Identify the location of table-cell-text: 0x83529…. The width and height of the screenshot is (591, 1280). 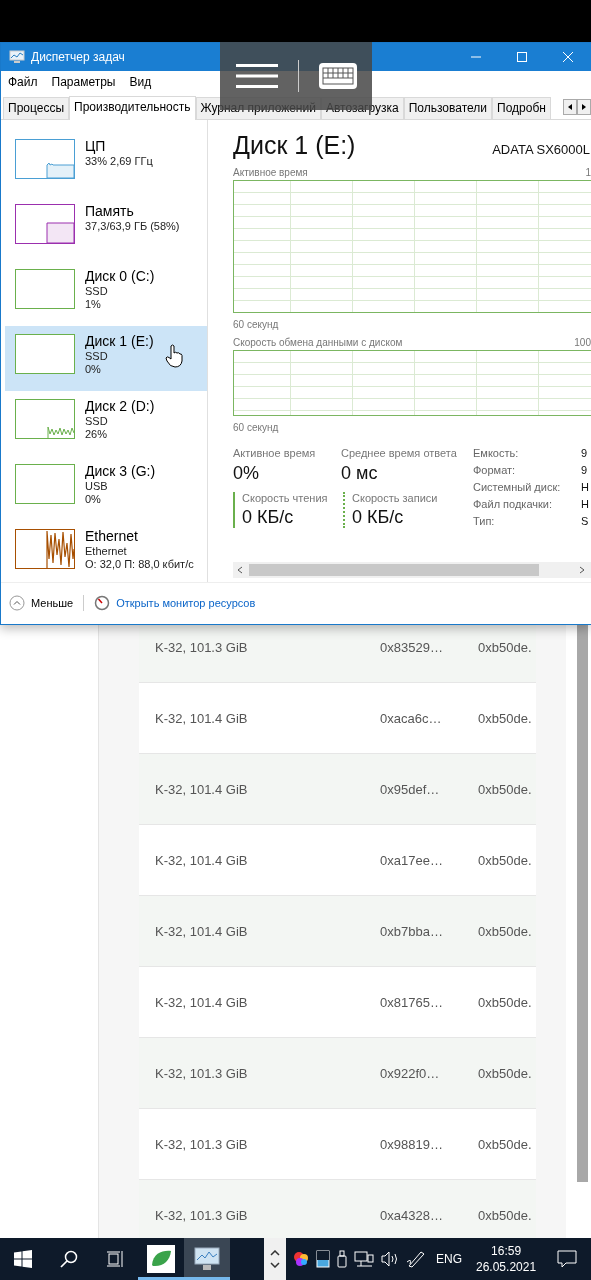
(412, 647).